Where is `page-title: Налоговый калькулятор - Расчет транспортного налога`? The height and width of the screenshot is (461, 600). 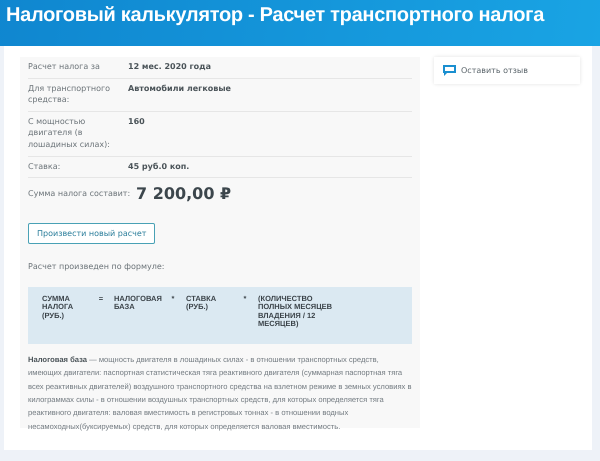 page-title: Налоговый калькулятор - Расчет транспортного налога is located at coordinates (275, 15).